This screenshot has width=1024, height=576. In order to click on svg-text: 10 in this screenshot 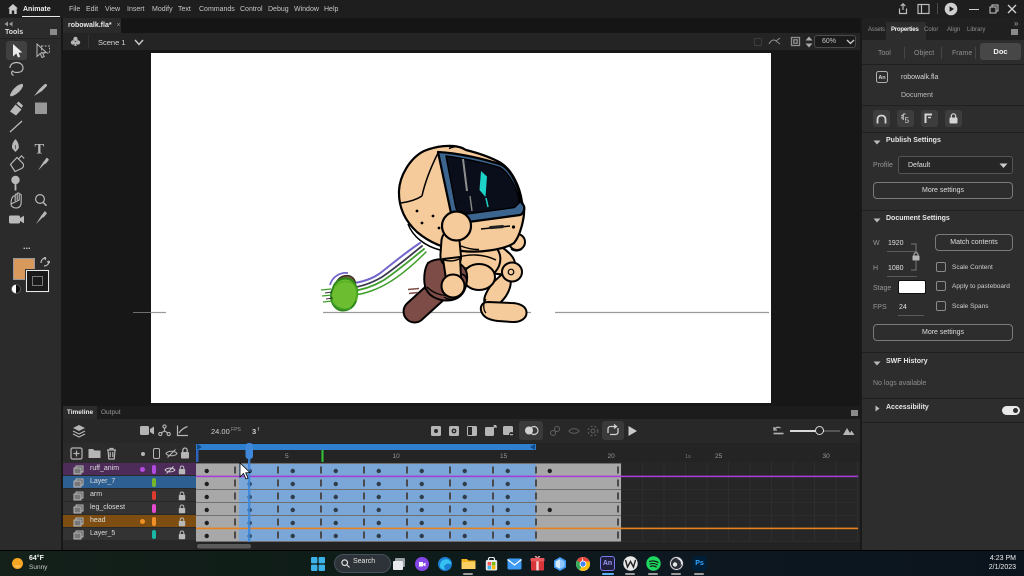, I will do `click(397, 456)`.